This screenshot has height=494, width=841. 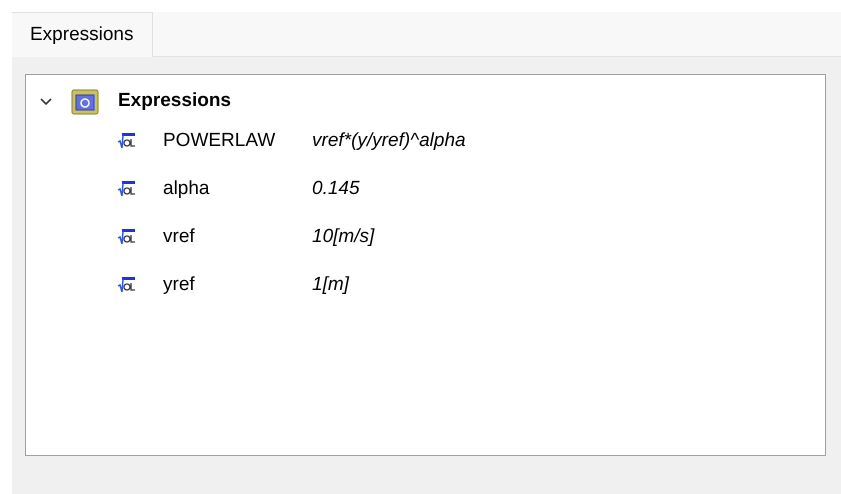 I want to click on tree-root-label: Expressions, so click(x=174, y=101).